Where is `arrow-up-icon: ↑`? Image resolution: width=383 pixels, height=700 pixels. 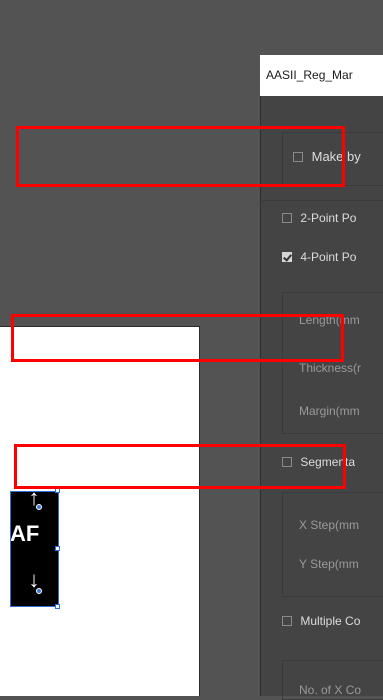
arrow-up-icon: ↑ is located at coordinates (34, 497).